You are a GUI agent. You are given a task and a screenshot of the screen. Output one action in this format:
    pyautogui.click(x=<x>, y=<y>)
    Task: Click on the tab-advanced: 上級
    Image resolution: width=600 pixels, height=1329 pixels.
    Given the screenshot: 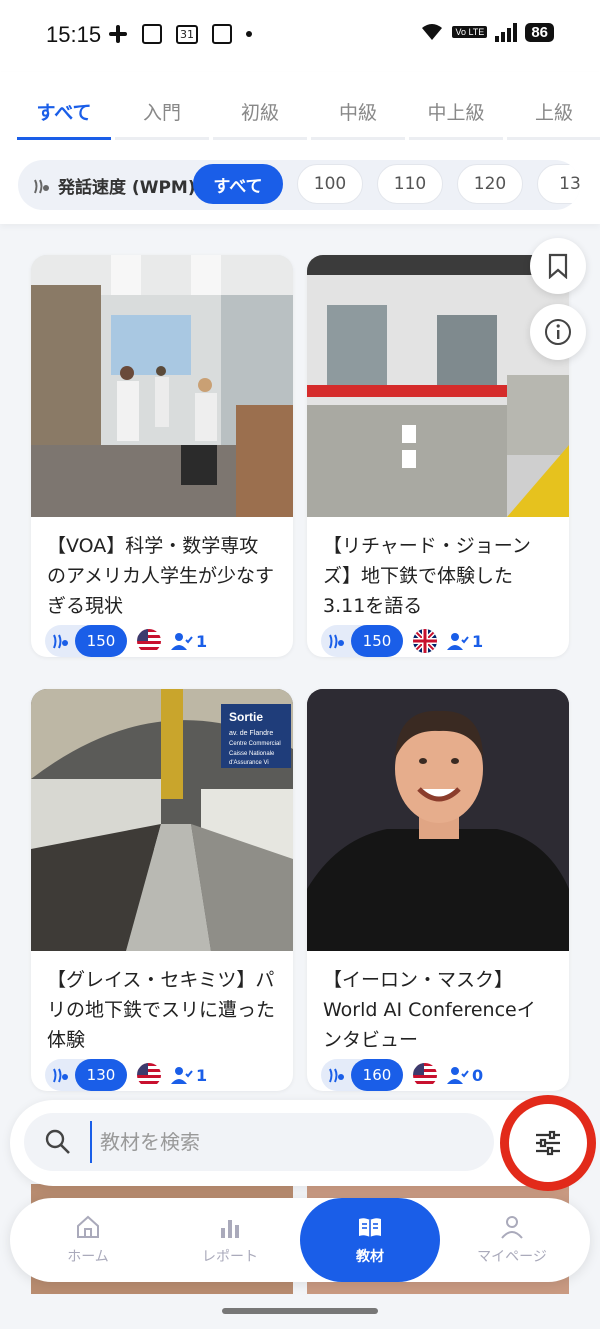 What is the action you would take?
    pyautogui.click(x=553, y=119)
    